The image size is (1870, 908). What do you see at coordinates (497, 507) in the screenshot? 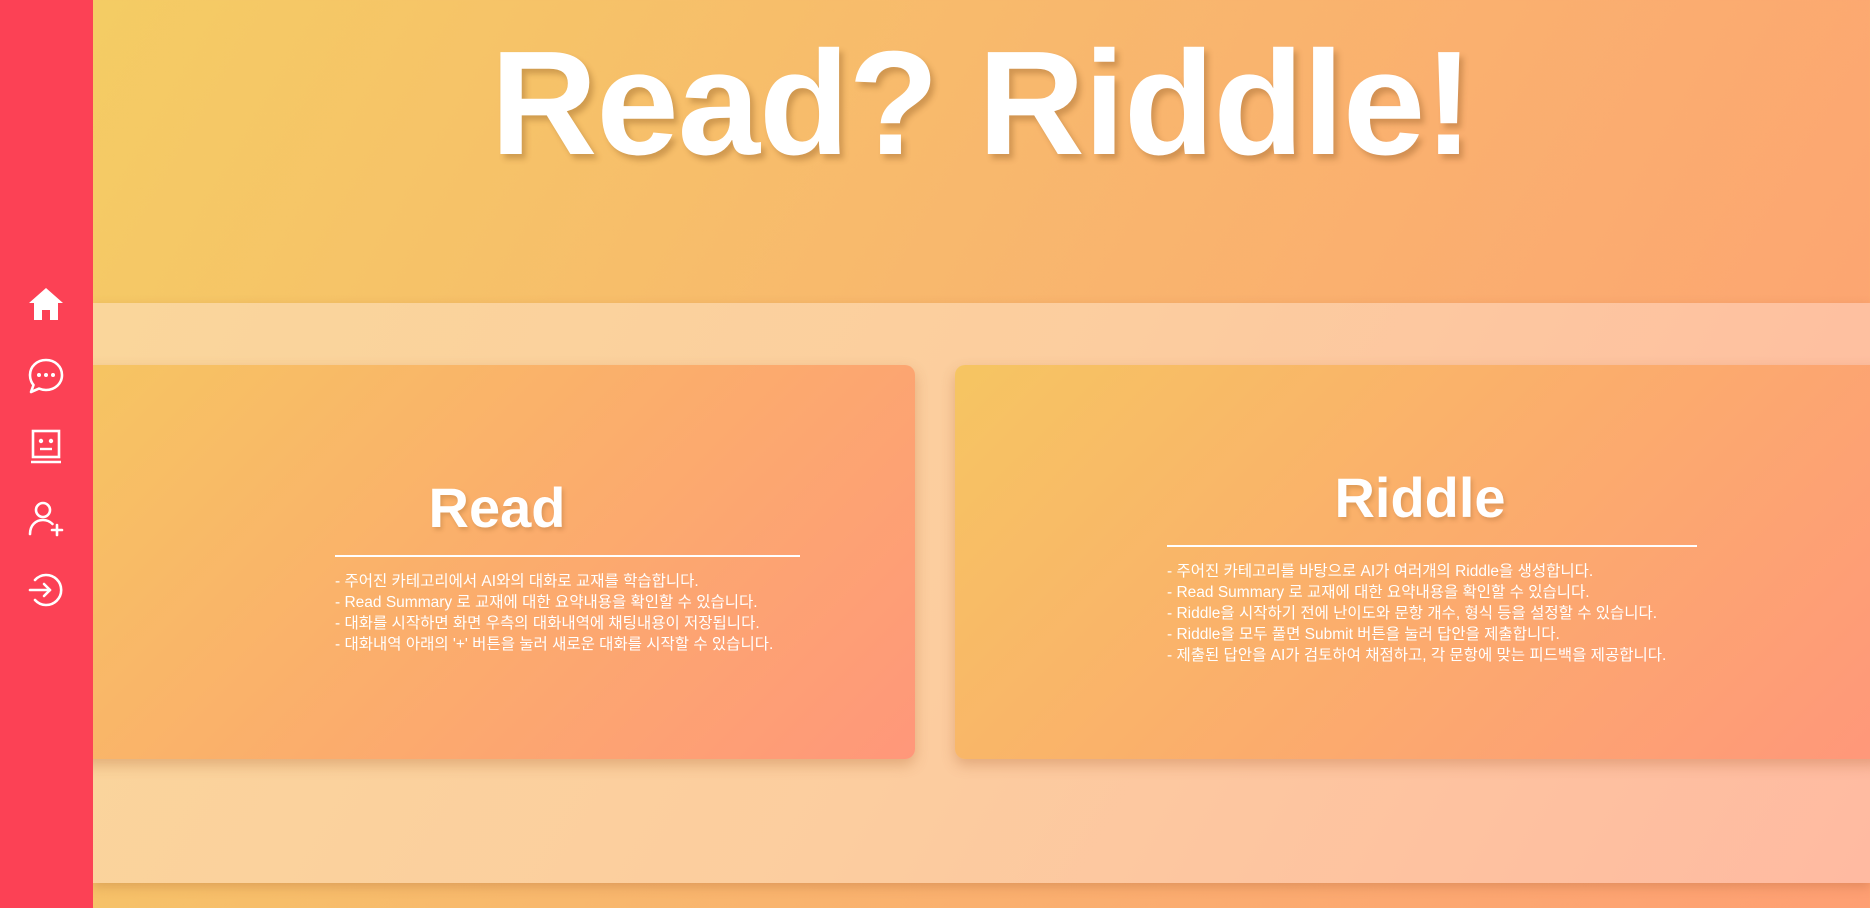
I see `read-card-title: Read` at bounding box center [497, 507].